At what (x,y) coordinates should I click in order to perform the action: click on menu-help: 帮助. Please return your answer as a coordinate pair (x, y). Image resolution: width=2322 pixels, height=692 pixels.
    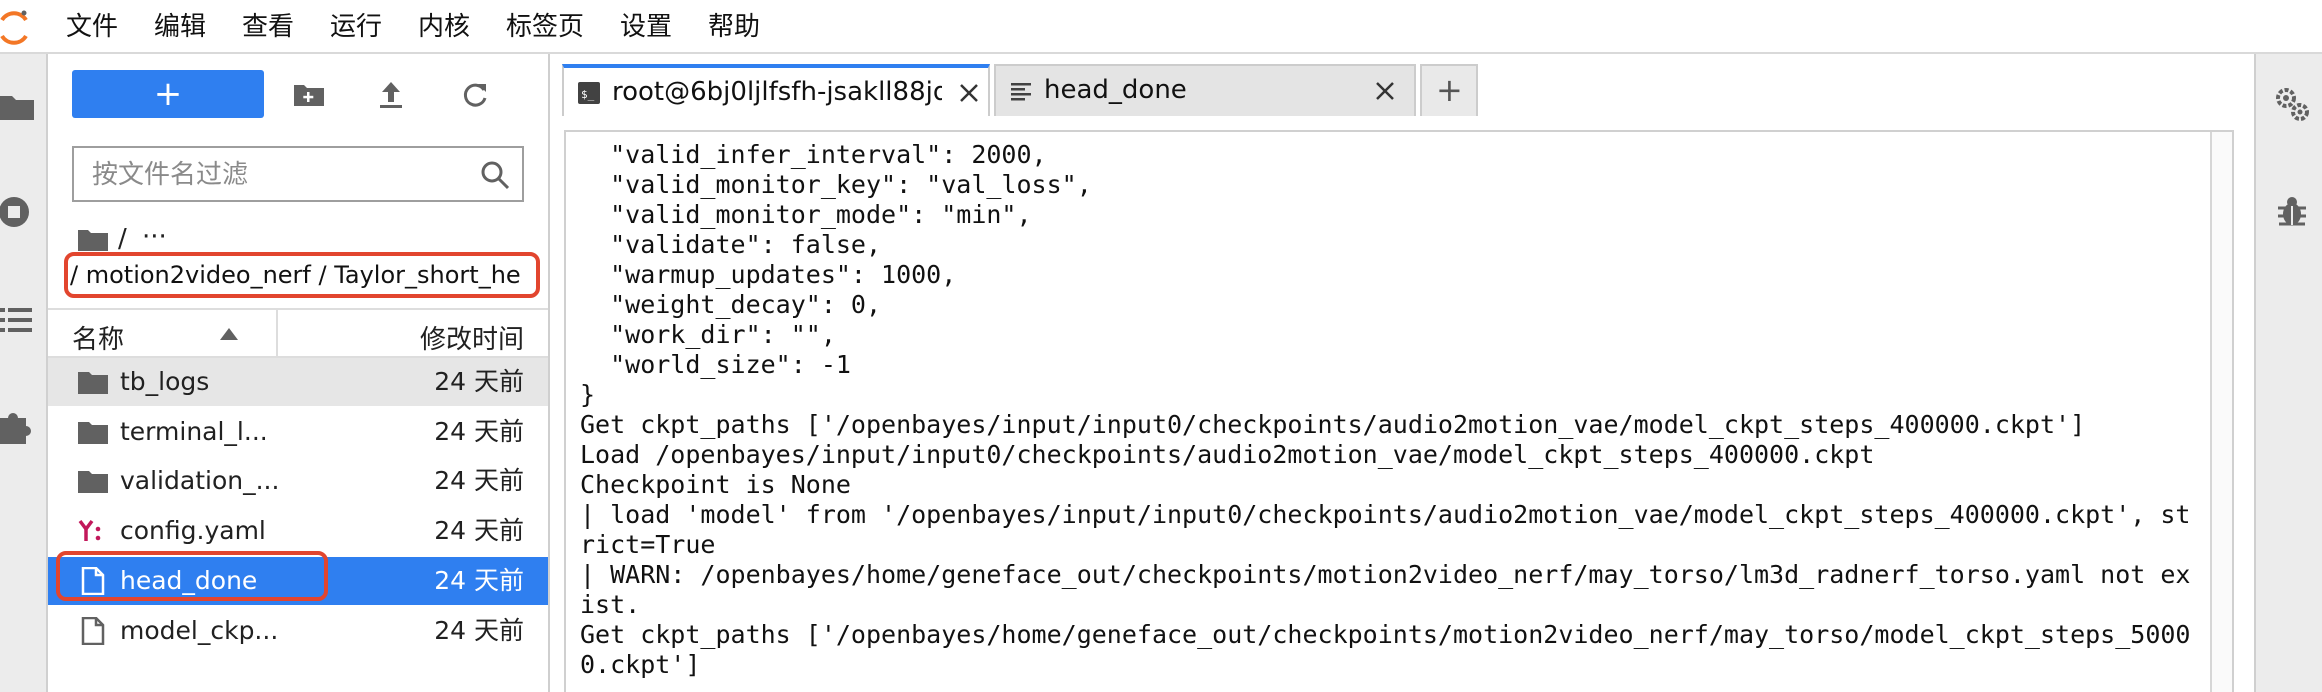
    Looking at the image, I should click on (734, 27).